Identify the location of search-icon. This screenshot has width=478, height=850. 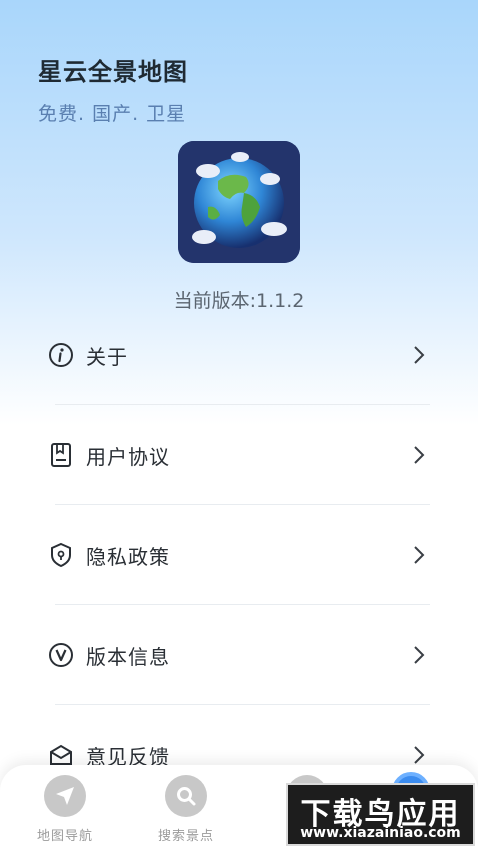
(186, 796).